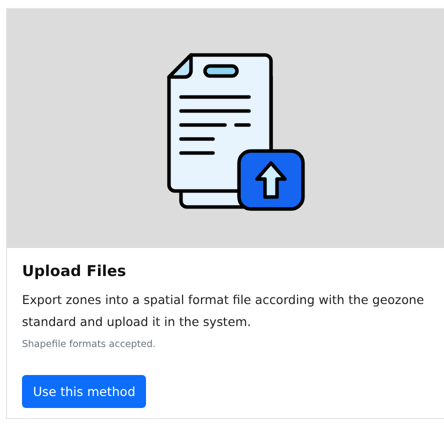  Describe the element at coordinates (89, 344) in the screenshot. I see `format-note: Shapefile formats accepted.` at that location.